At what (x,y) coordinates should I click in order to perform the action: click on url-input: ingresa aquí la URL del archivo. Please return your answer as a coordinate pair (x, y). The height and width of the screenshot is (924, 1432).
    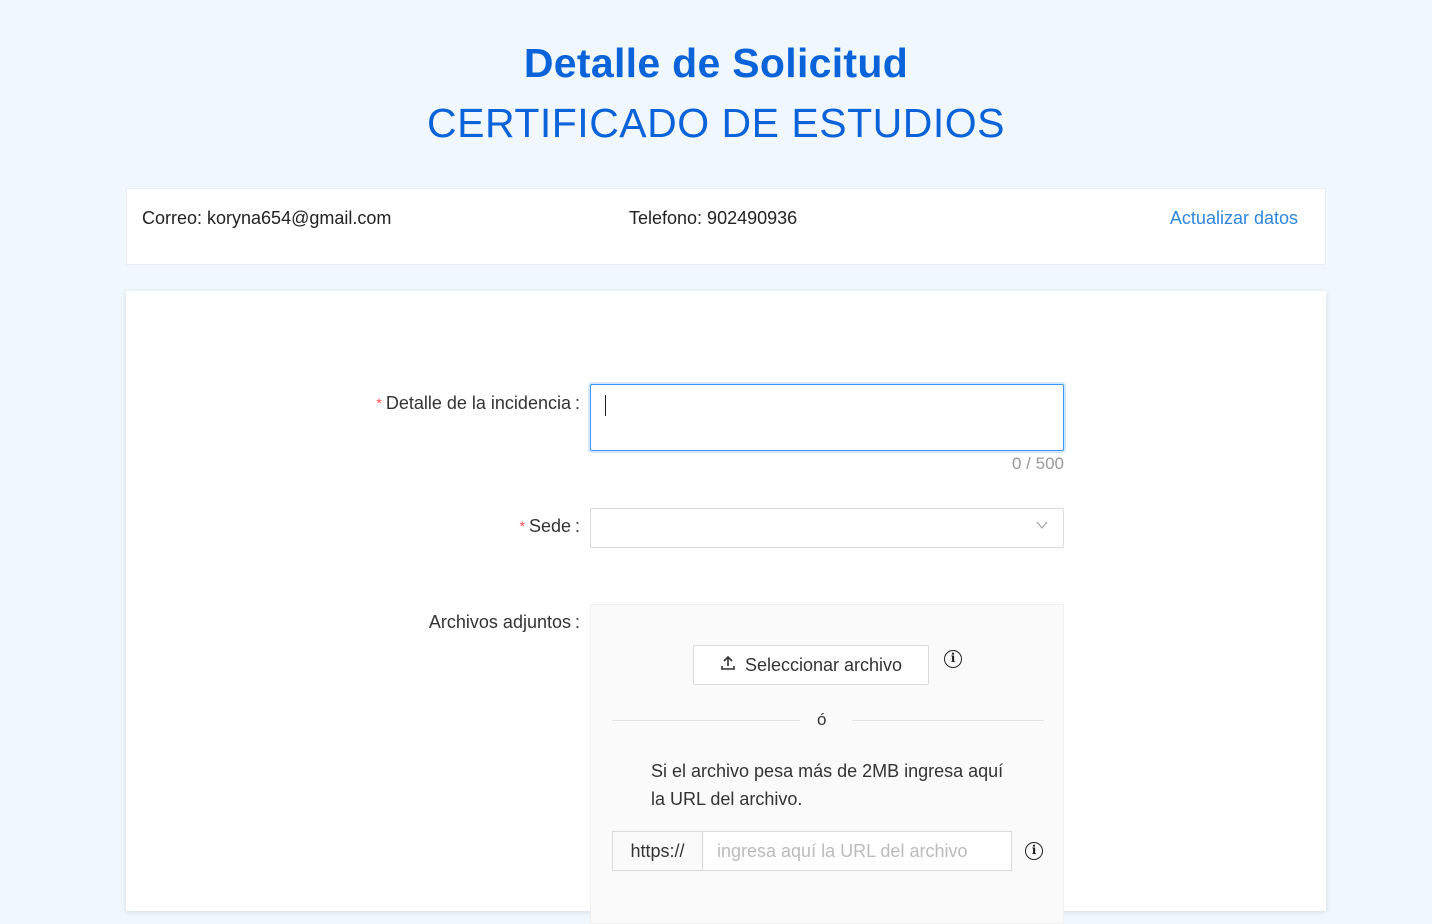
    Looking at the image, I should click on (857, 851).